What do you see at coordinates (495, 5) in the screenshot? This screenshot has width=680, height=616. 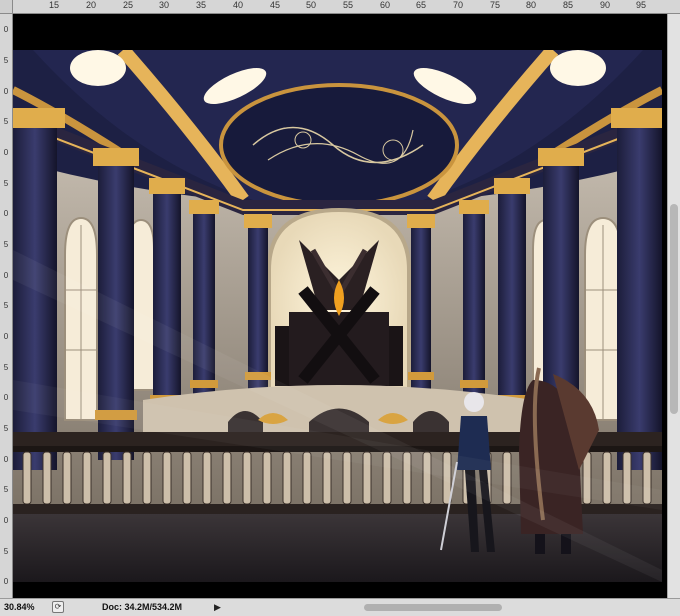 I see `ruler-label: 75` at bounding box center [495, 5].